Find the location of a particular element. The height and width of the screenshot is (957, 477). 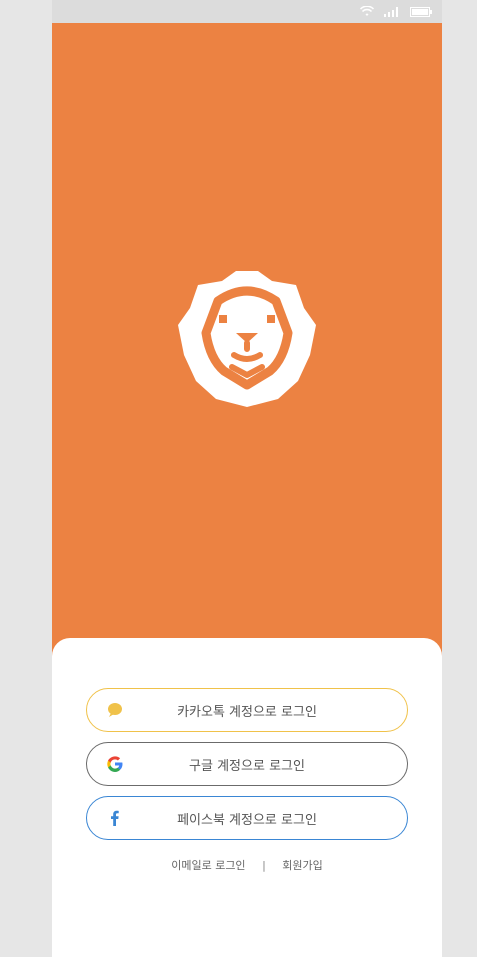

kakao-login-button: 카카오톡 계정으로 로그인 is located at coordinates (247, 710).